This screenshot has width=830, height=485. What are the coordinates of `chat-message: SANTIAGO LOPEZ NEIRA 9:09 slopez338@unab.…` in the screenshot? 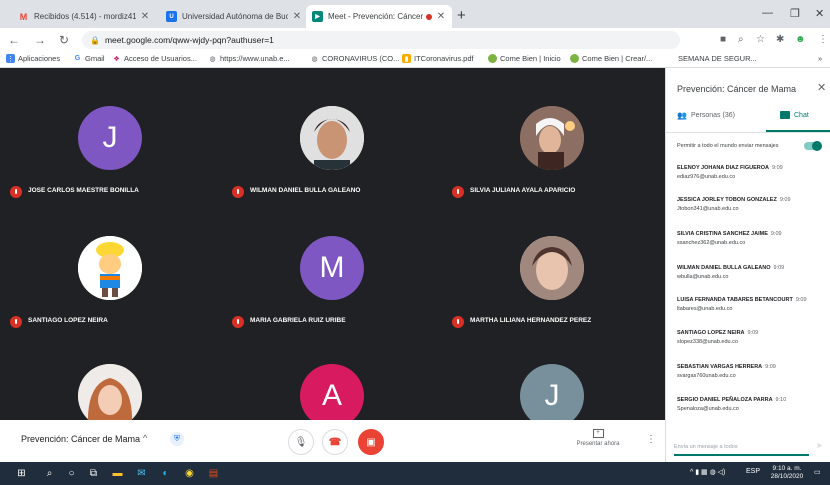 It's located at (752, 337).